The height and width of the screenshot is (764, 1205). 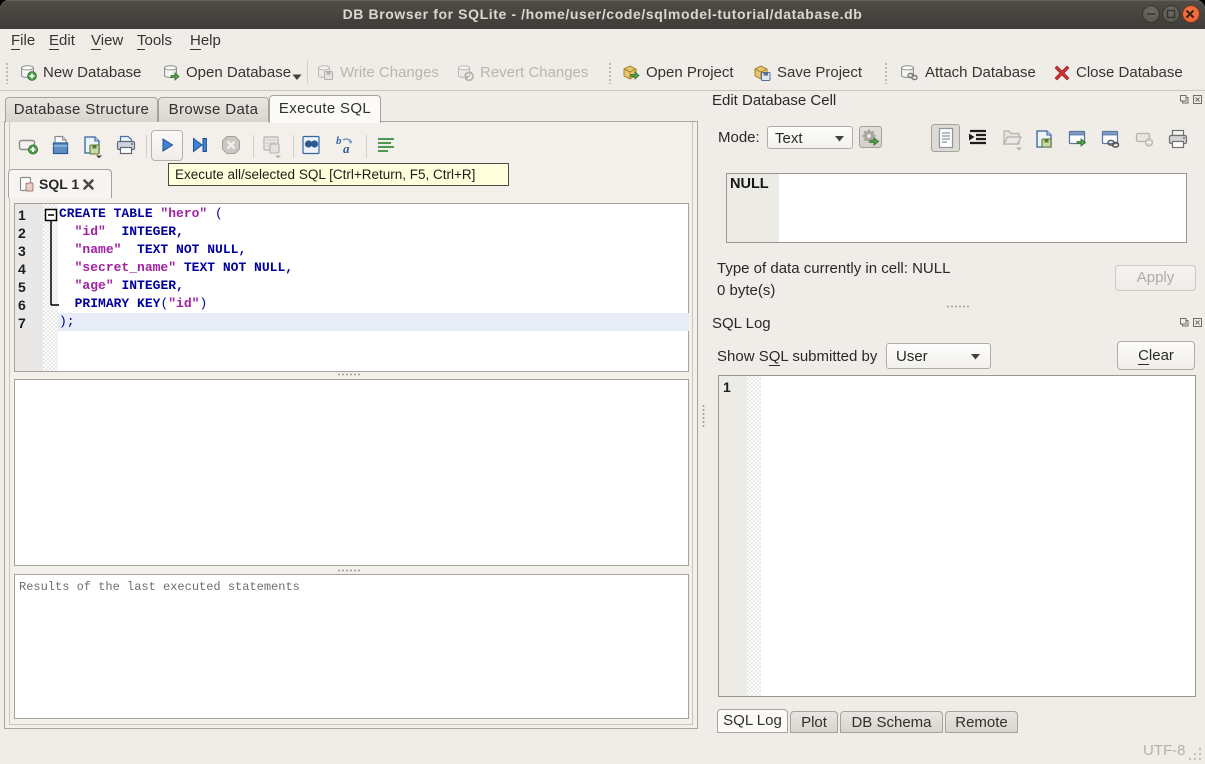 I want to click on svg-text: b, so click(x=339, y=141).